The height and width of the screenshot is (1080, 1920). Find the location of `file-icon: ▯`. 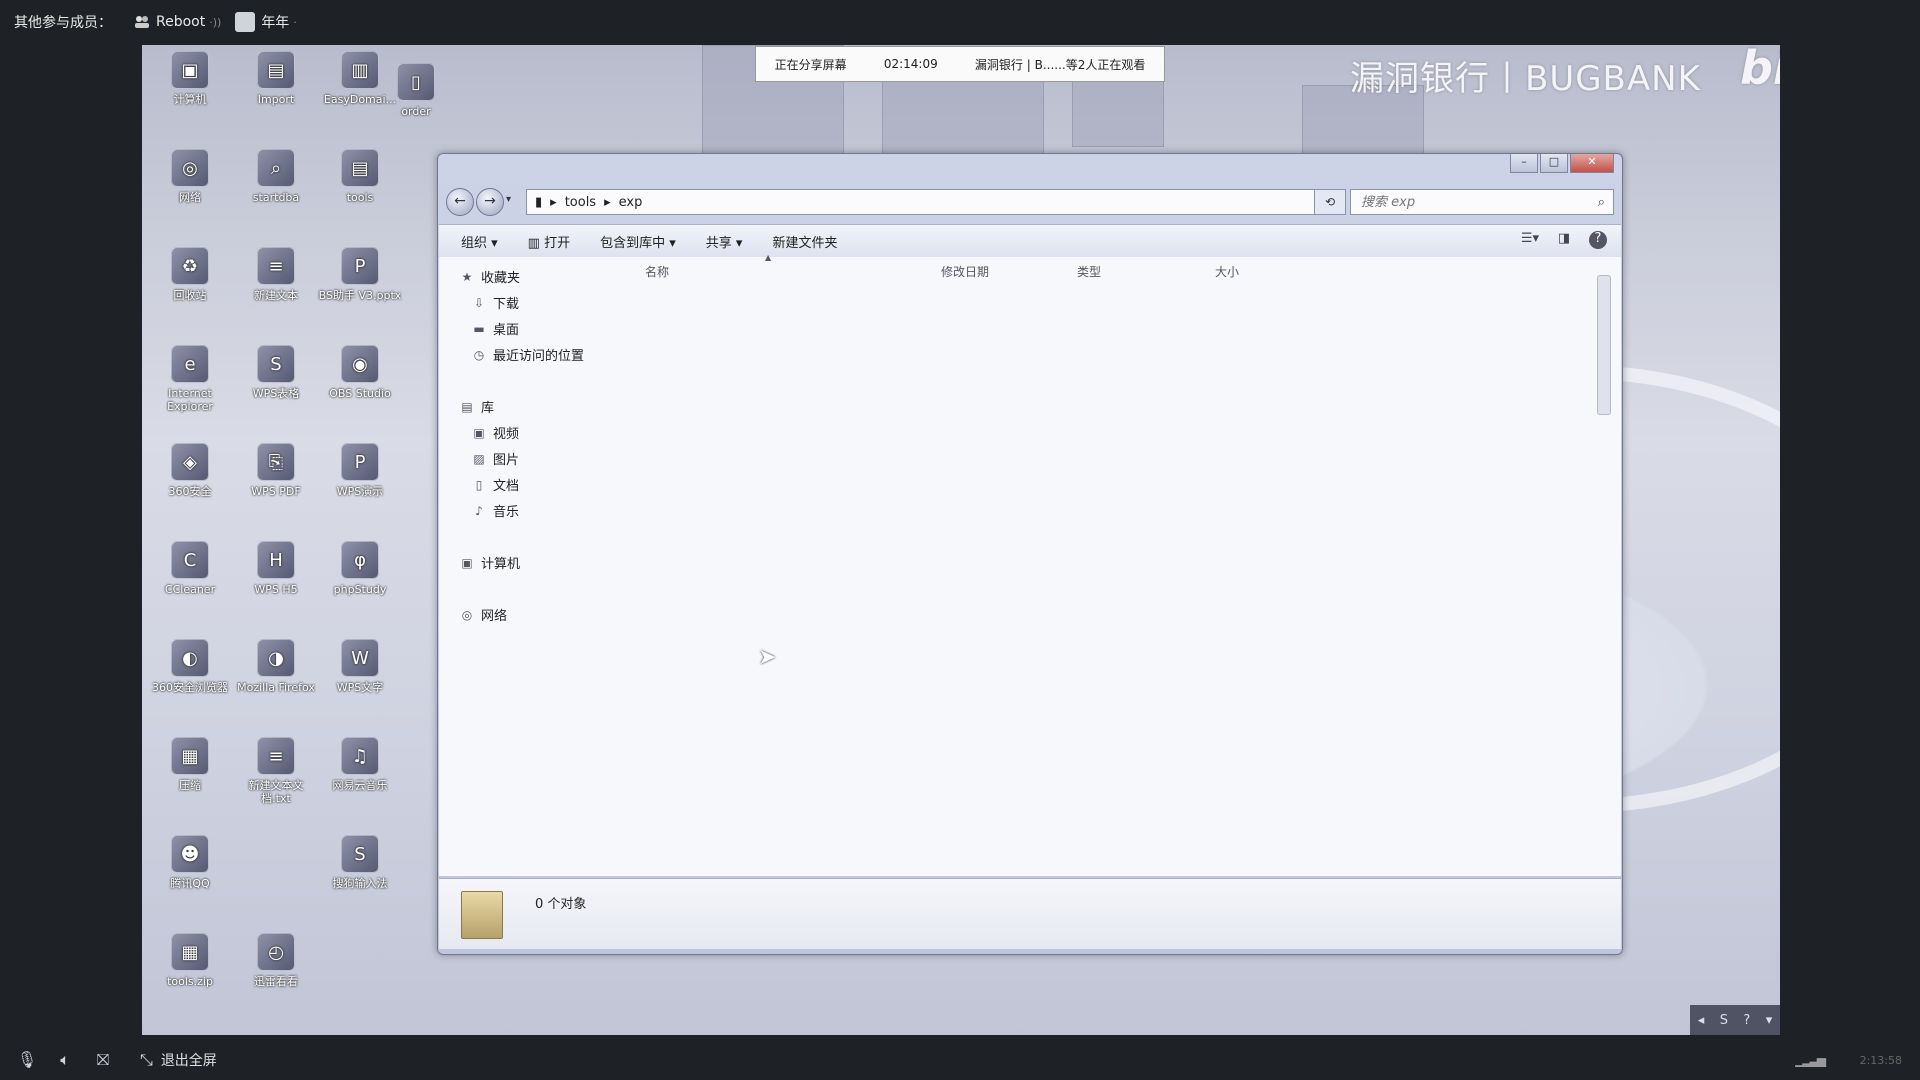

file-icon: ▯ is located at coordinates (416, 82).